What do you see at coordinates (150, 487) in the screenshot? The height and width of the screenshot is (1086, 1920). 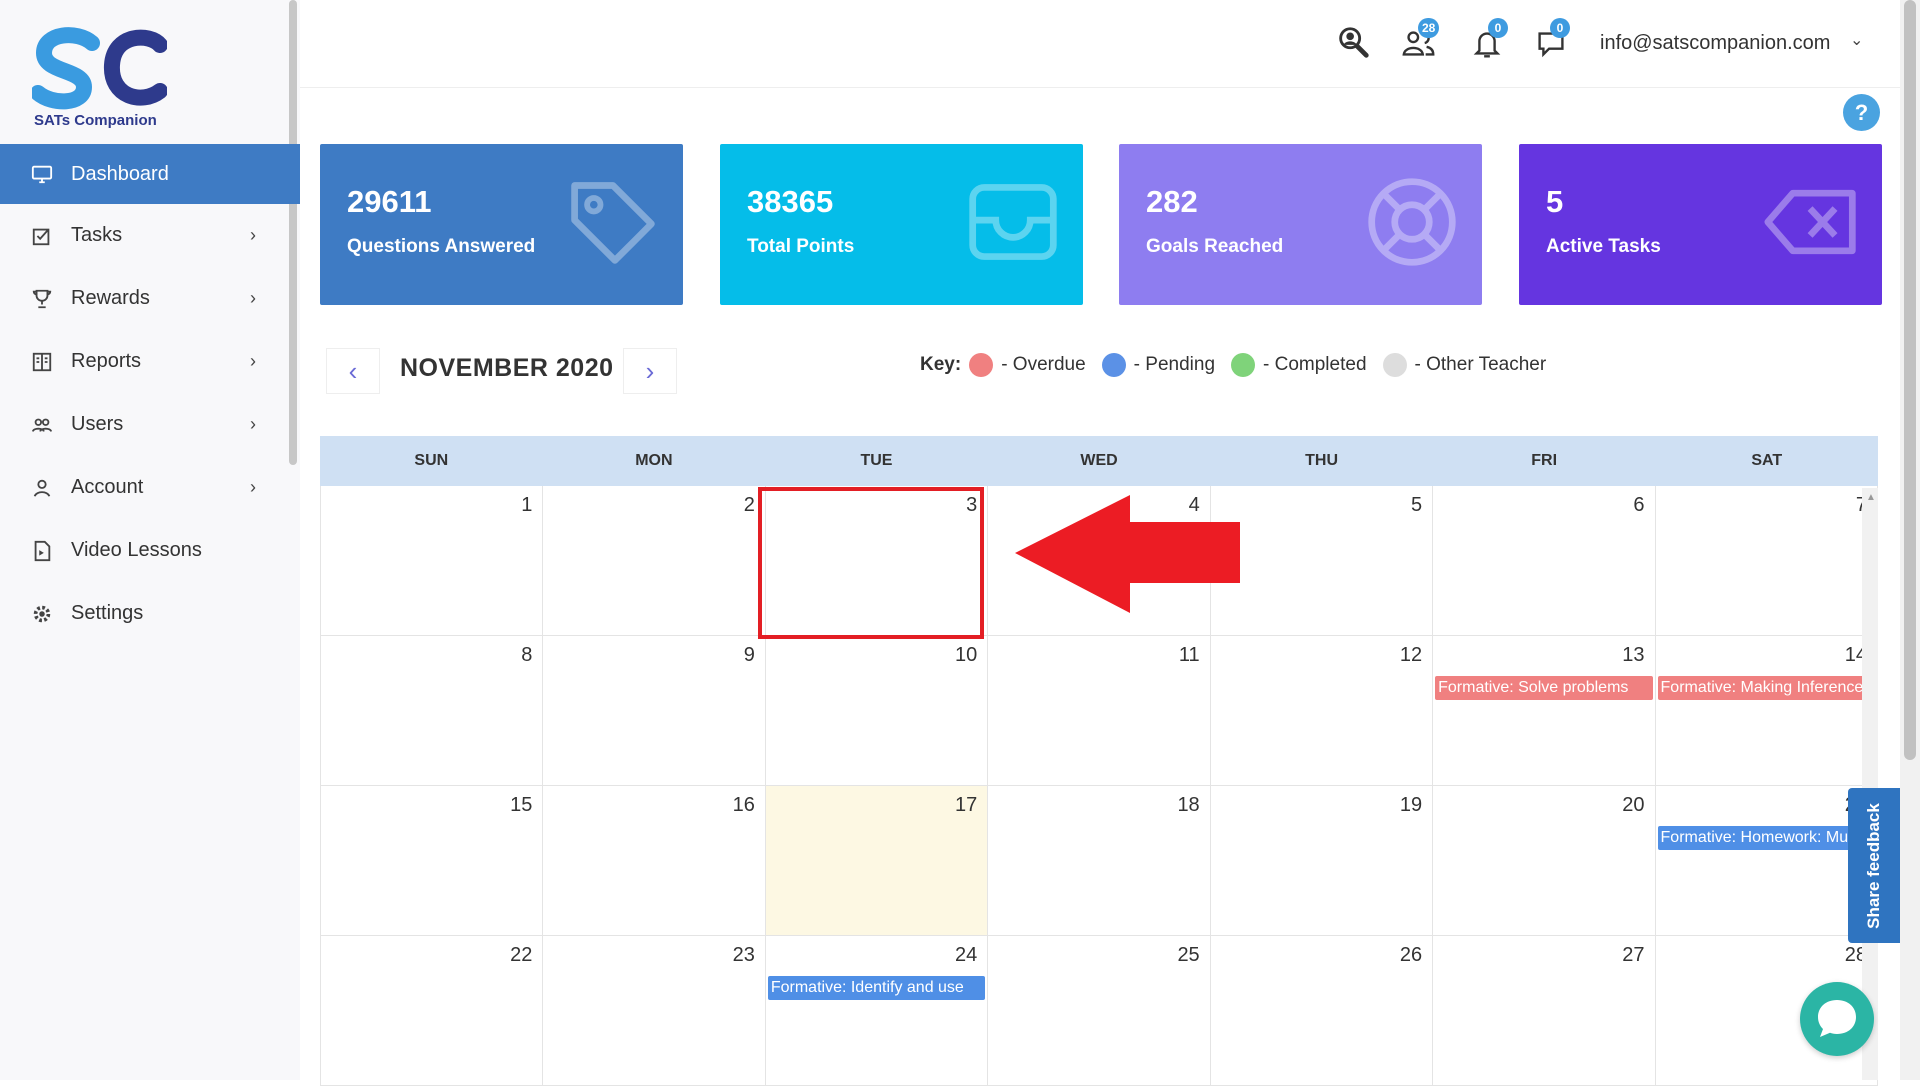 I see `sidebar-item-account: Account ›` at bounding box center [150, 487].